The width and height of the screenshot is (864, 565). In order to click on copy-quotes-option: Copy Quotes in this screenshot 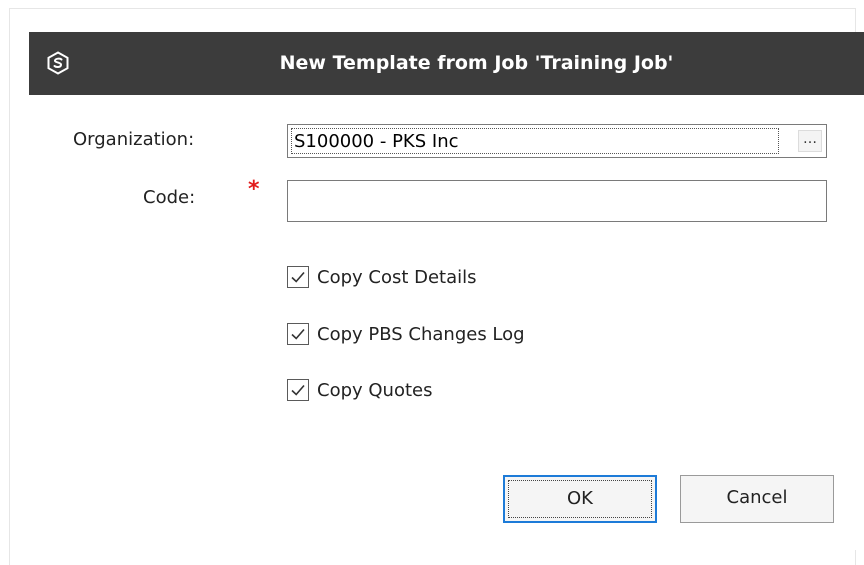, I will do `click(359, 390)`.